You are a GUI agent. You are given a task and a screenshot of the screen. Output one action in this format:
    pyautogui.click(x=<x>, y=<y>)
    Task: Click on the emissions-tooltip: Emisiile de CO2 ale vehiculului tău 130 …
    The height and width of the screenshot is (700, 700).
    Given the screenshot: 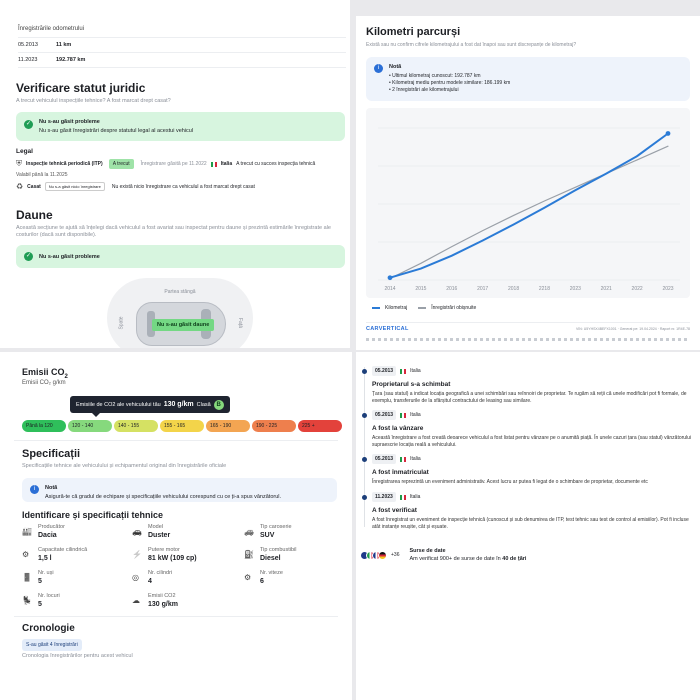 What is the action you would take?
    pyautogui.click(x=150, y=406)
    